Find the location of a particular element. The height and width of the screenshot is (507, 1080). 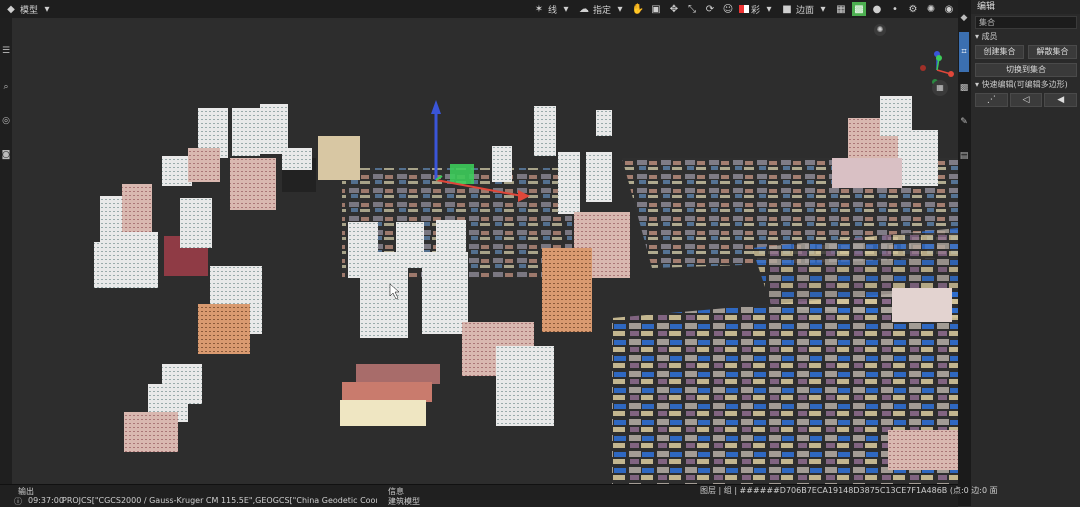

camera-icon: ◙ is located at coordinates (6, 155).